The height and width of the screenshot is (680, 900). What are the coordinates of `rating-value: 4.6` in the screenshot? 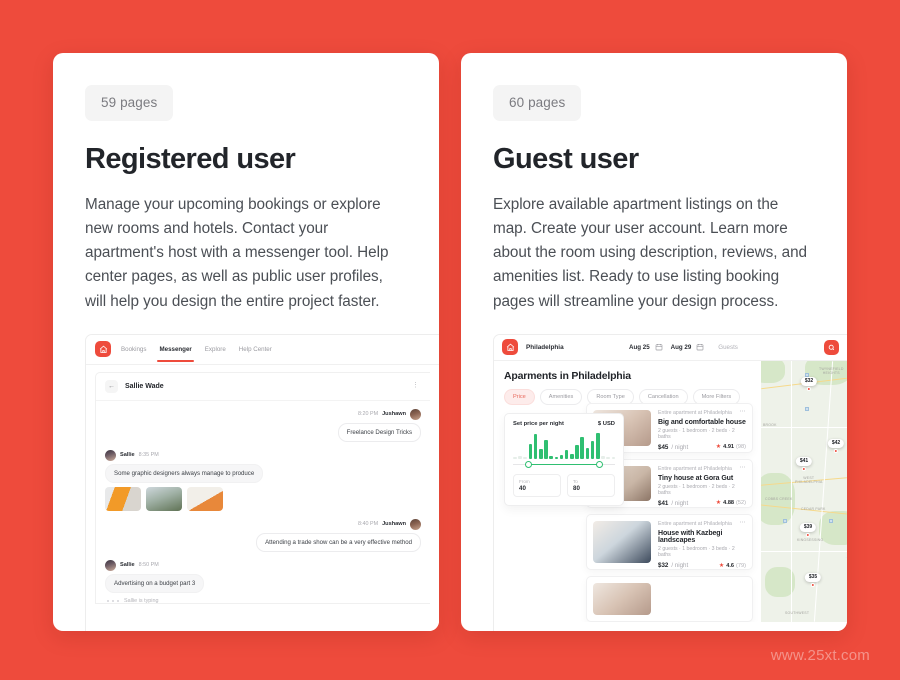 It's located at (730, 565).